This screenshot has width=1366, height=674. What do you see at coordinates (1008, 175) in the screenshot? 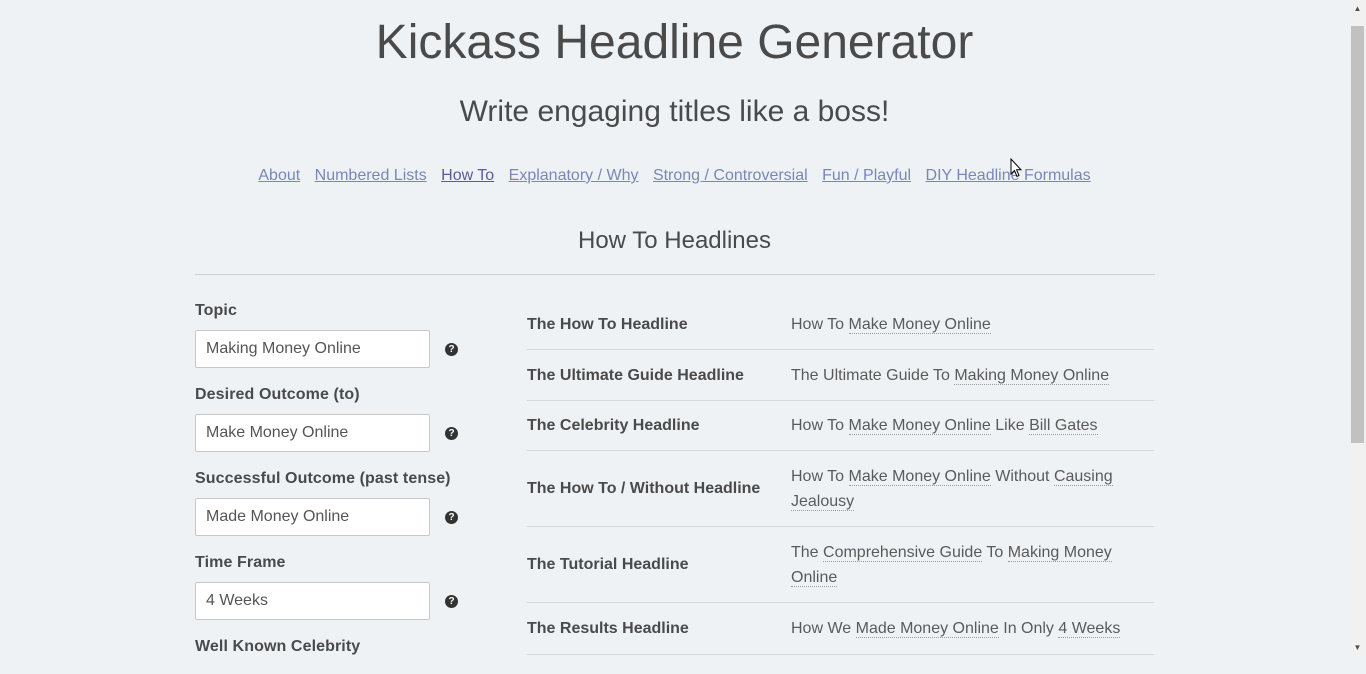
I see `nav-link-diy-headline-formulas: DIY Headline Formulas` at bounding box center [1008, 175].